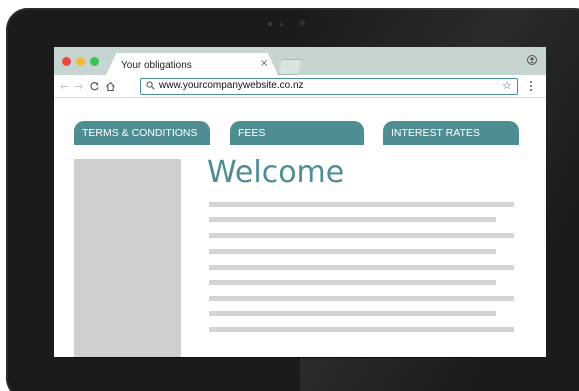 The width and height of the screenshot is (579, 391). Describe the element at coordinates (94, 86) in the screenshot. I see `reload-icon` at that location.